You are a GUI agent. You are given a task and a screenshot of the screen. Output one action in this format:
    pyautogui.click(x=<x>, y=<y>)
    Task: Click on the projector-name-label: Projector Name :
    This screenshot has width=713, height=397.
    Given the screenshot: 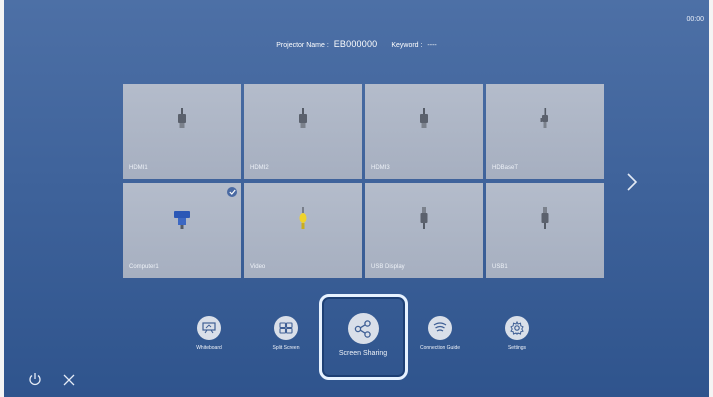 What is the action you would take?
    pyautogui.click(x=302, y=45)
    